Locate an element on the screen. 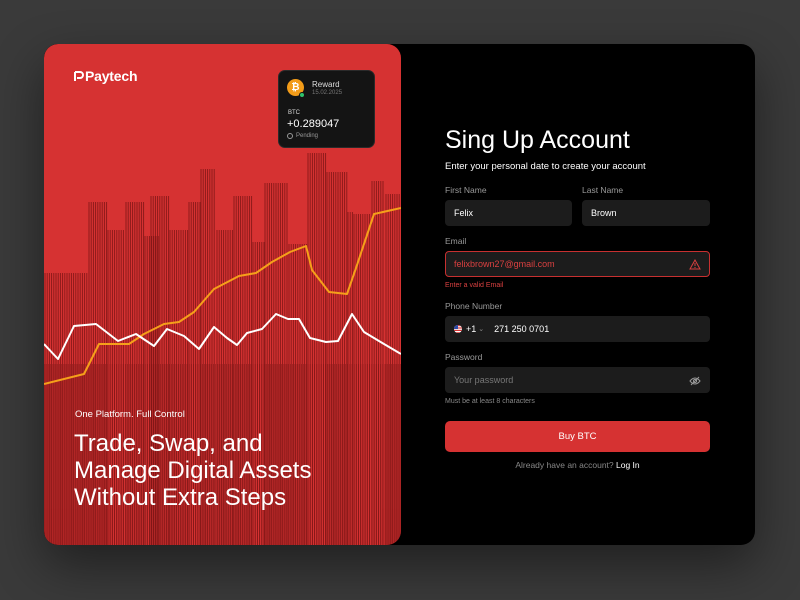 The height and width of the screenshot is (600, 800). buy-btc-button: Buy BTC is located at coordinates (577, 436).